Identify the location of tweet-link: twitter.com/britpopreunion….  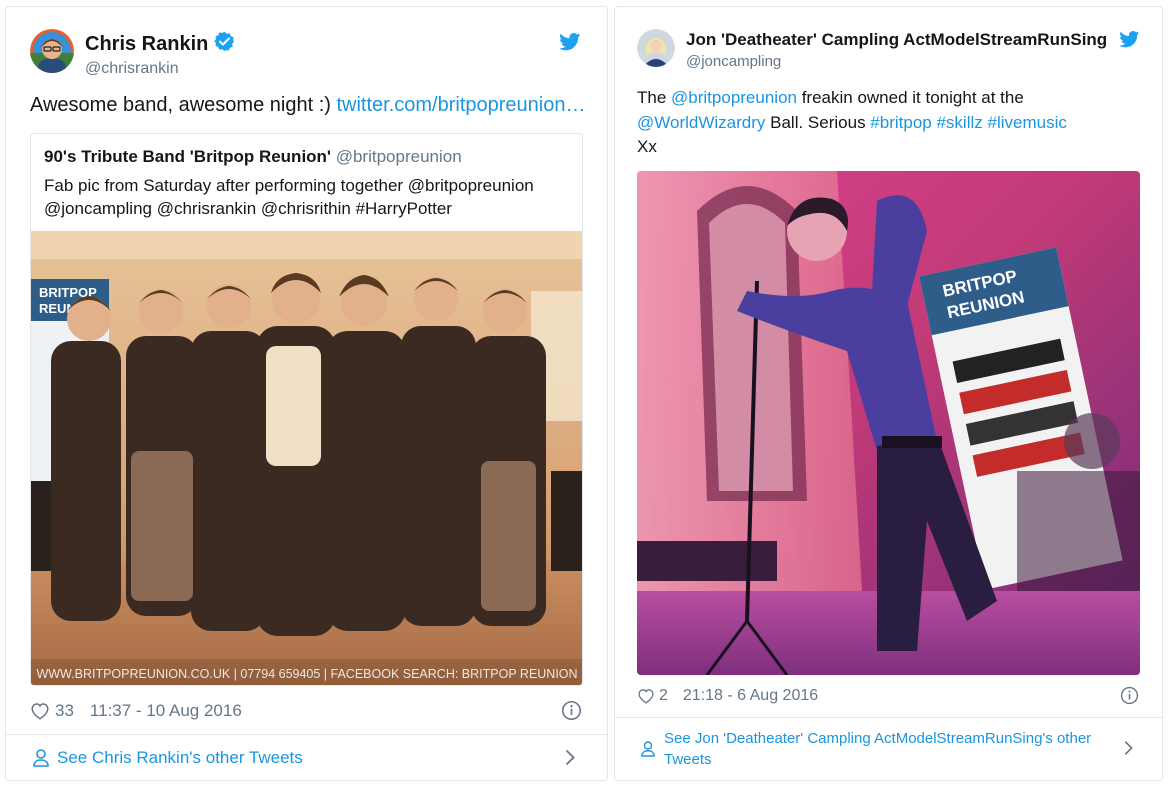
(460, 105).